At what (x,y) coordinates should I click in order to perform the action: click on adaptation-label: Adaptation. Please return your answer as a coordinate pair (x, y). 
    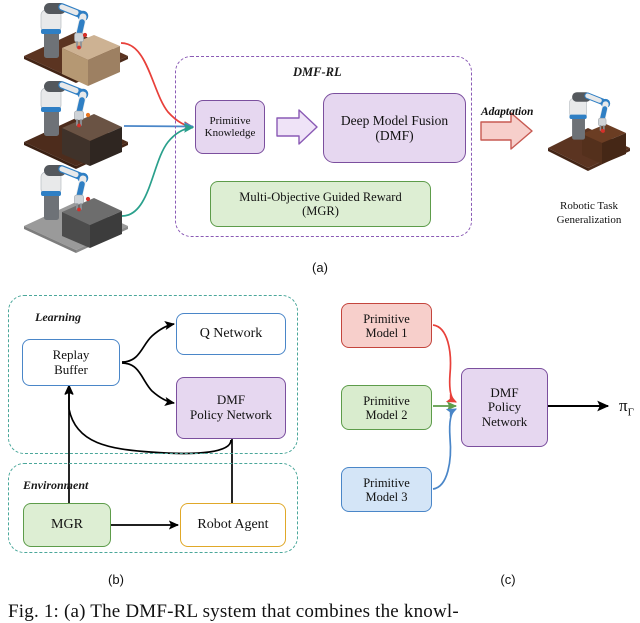
    Looking at the image, I should click on (507, 112).